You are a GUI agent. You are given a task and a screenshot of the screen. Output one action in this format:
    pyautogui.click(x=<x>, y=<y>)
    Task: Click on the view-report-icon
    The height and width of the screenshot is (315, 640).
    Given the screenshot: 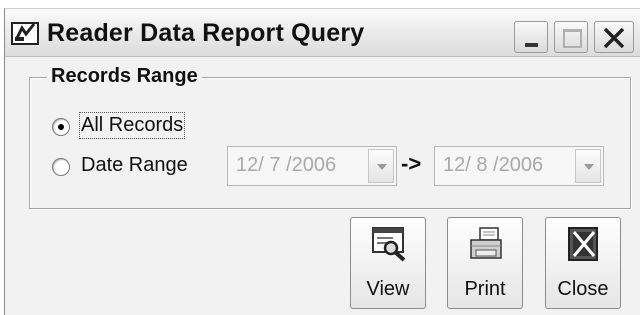 What is the action you would take?
    pyautogui.click(x=389, y=244)
    